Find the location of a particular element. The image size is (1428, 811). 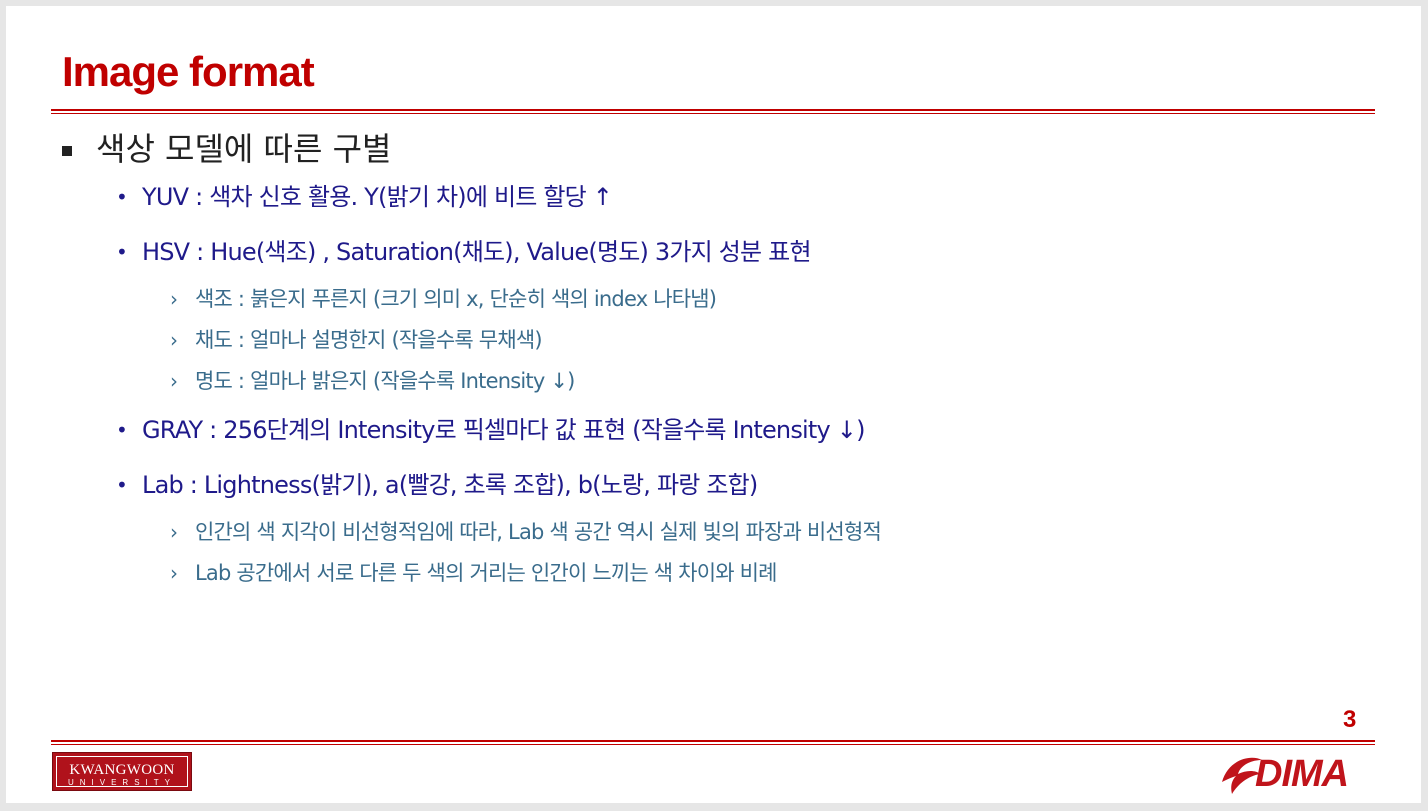

dima-wordmark: DIMA is located at coordinates (1302, 774).